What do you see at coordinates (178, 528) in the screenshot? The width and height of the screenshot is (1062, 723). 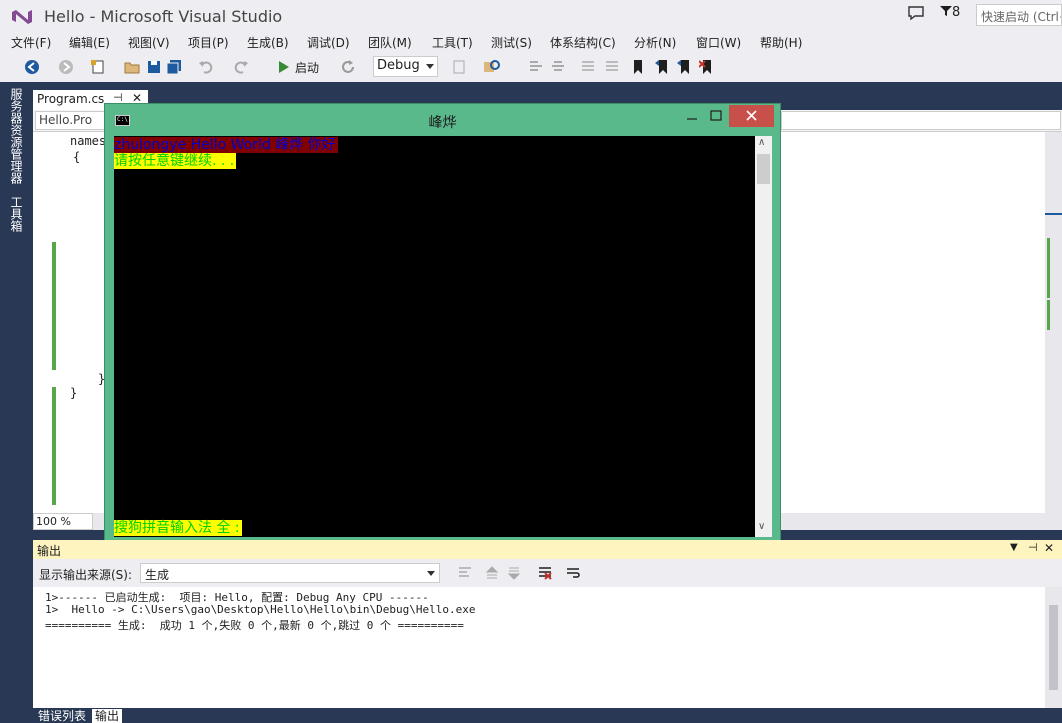 I see `ime-status-line: 搜狗拼音输入法 全 :` at bounding box center [178, 528].